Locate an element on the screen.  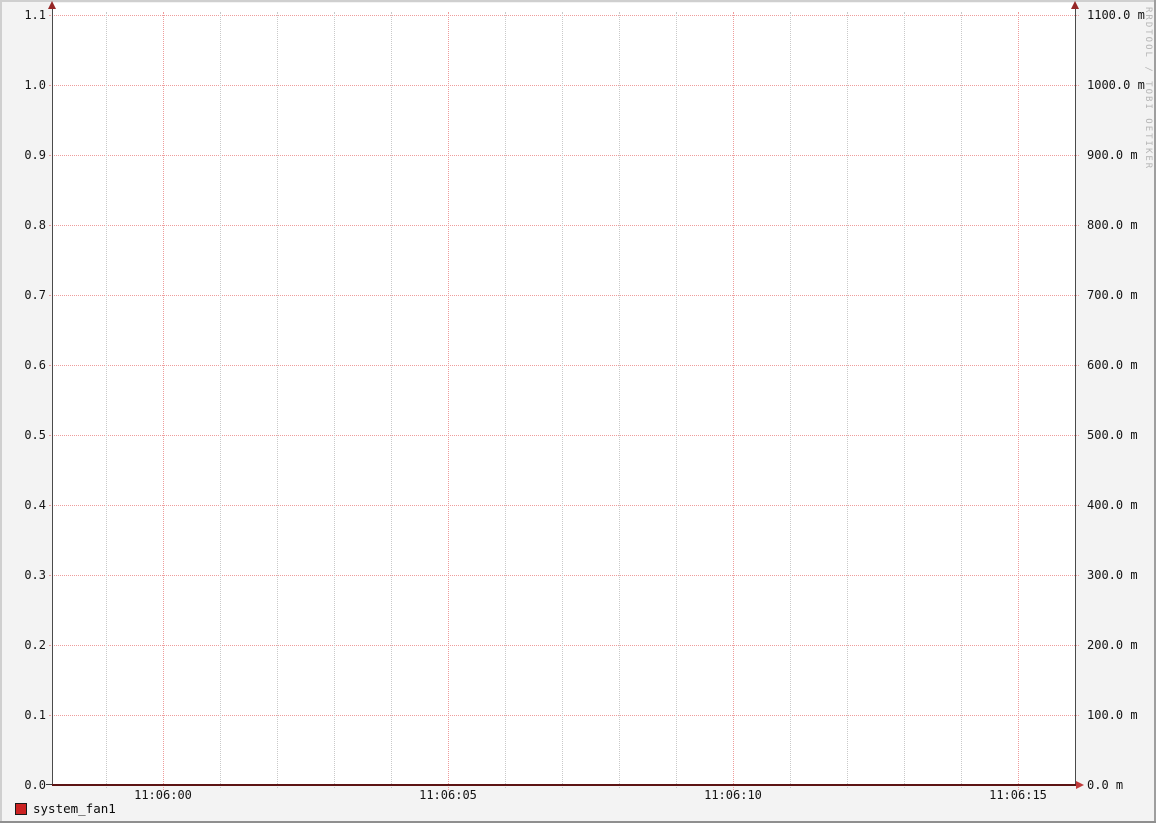
y-axis-label-left: 0.4 is located at coordinates (35, 505).